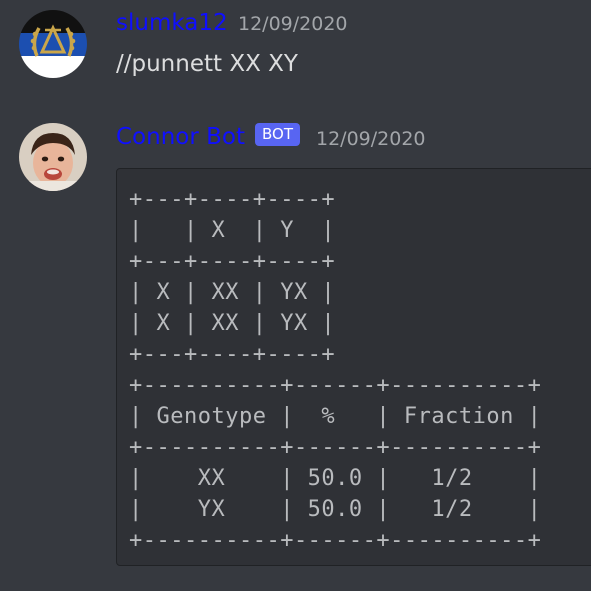 This screenshot has width=591, height=591. I want to click on bot-tag-badge: BOT, so click(277, 134).